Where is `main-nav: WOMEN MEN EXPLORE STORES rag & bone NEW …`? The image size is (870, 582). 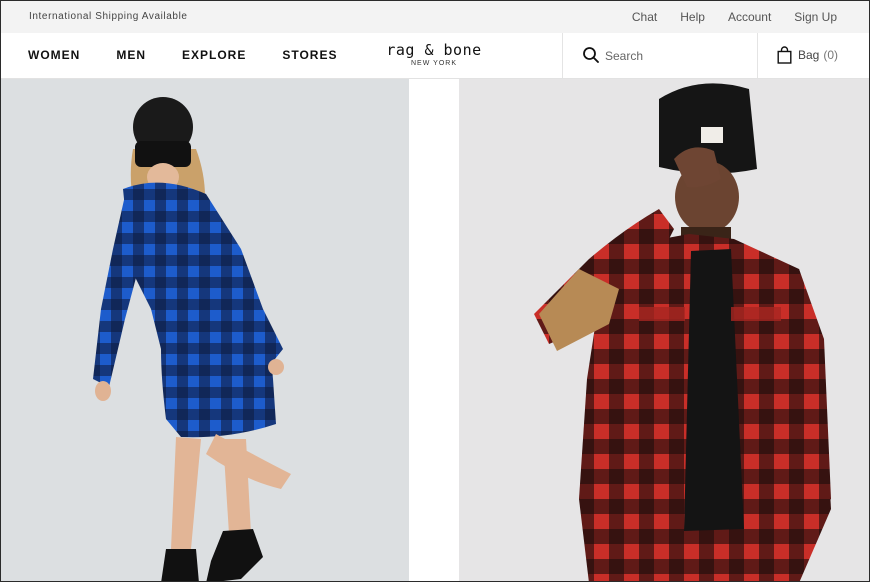 main-nav: WOMEN MEN EXPLORE STORES rag & bone NEW … is located at coordinates (435, 56).